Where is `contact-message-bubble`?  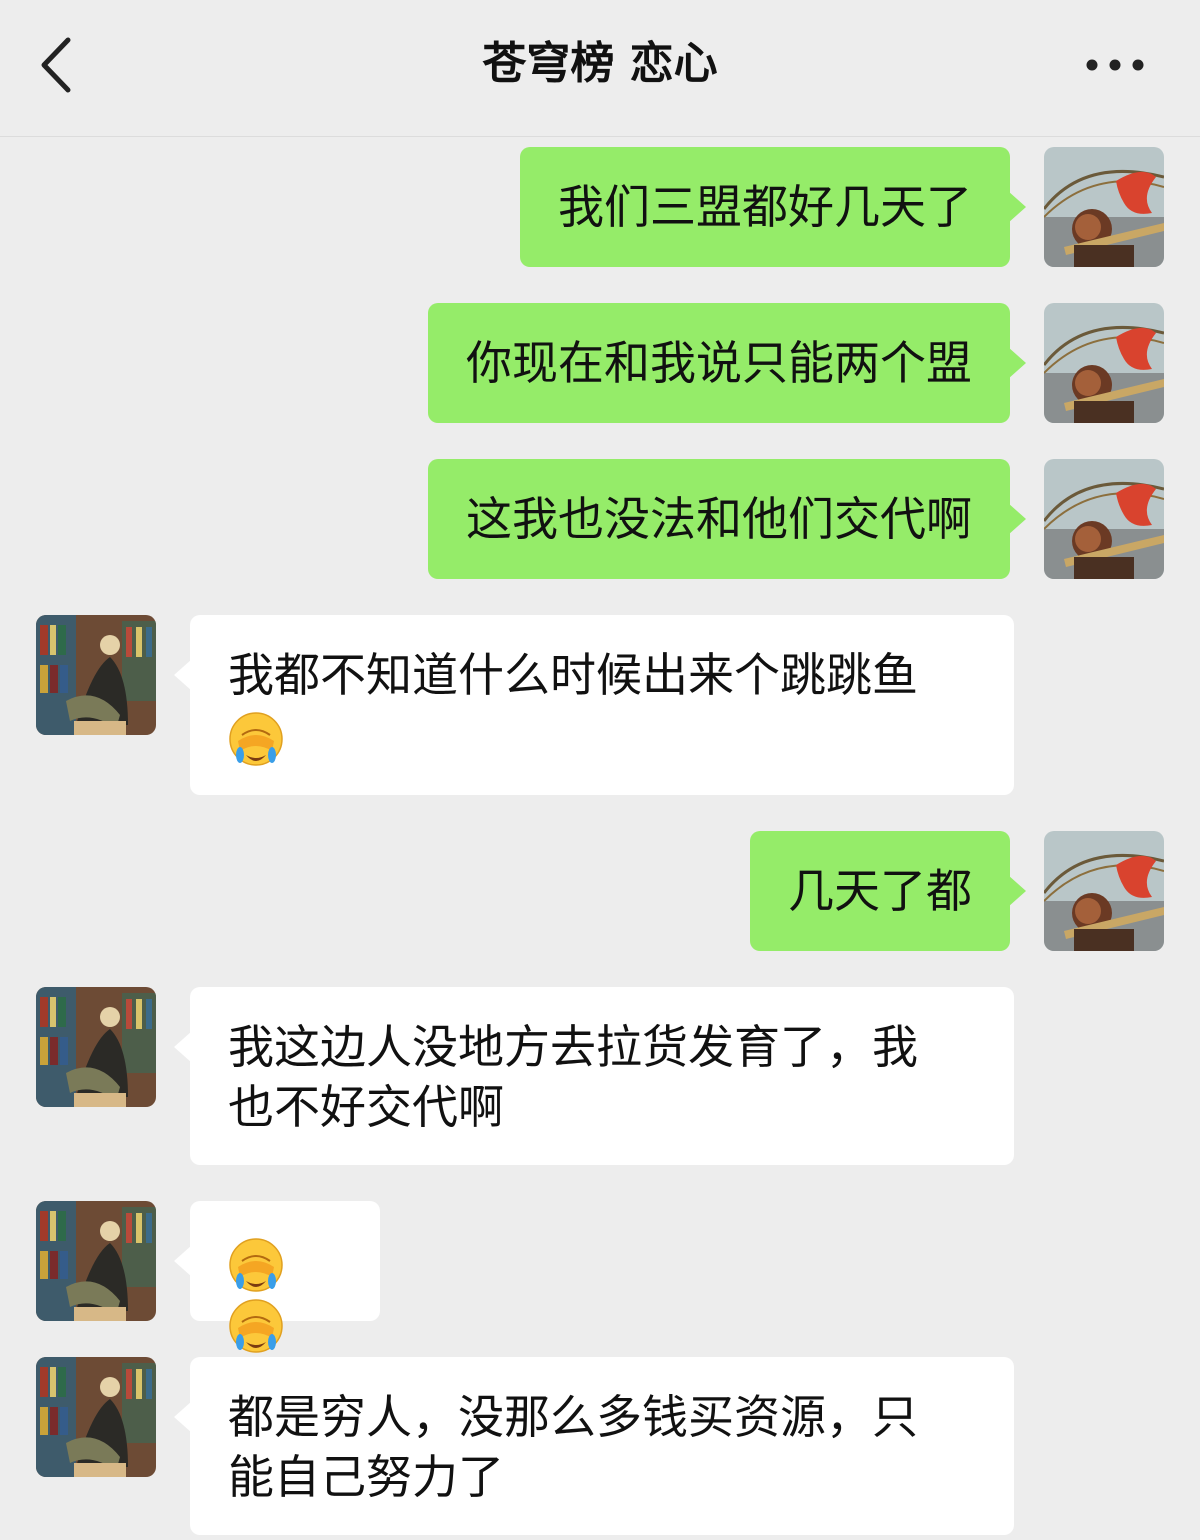
contact-message-bubble is located at coordinates (277, 1277).